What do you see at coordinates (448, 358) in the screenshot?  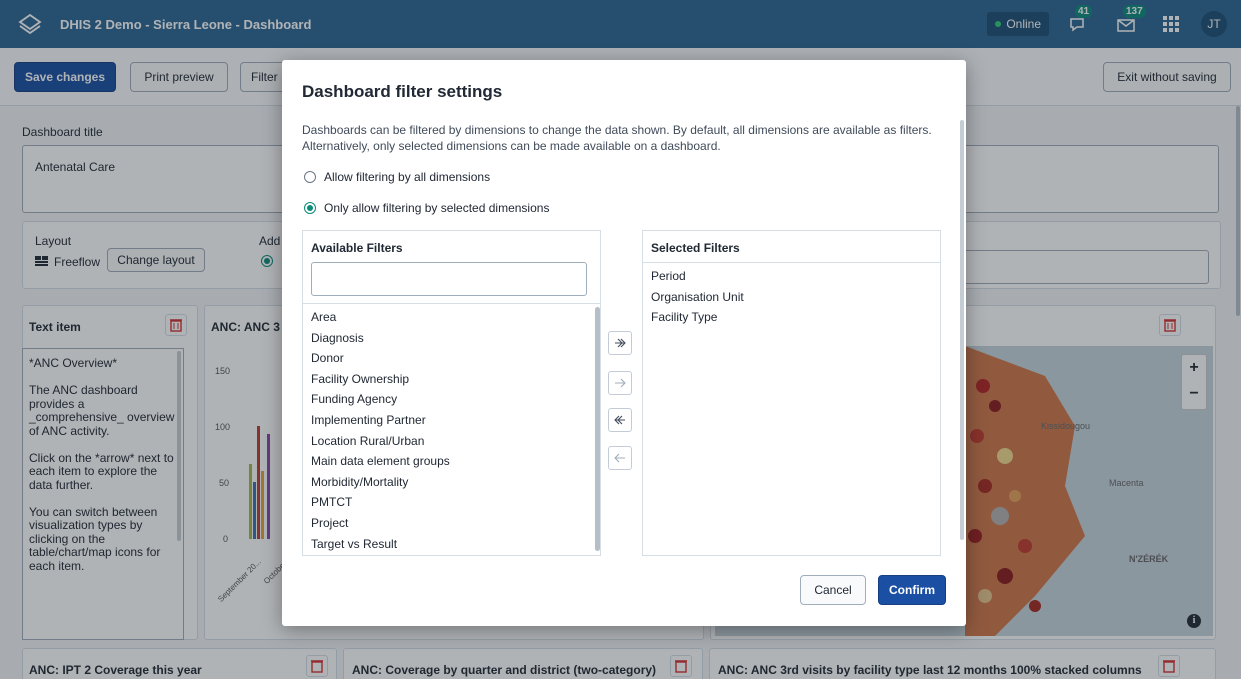 I see `available-filter-item: Donor` at bounding box center [448, 358].